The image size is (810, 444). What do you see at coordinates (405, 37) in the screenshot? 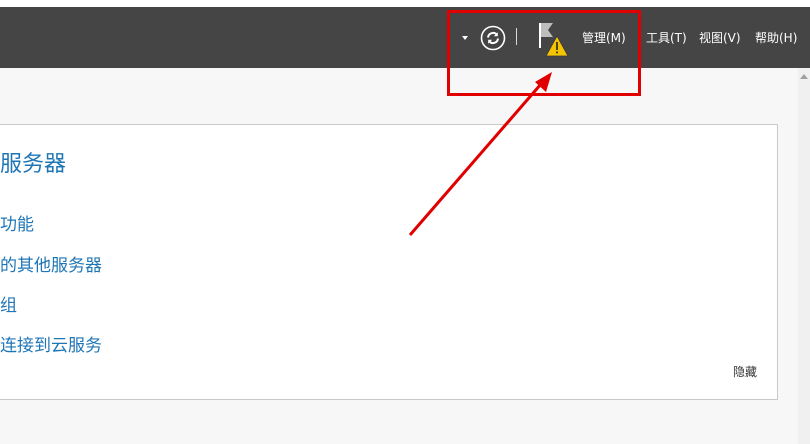
I see `server-manager-toolbar` at bounding box center [405, 37].